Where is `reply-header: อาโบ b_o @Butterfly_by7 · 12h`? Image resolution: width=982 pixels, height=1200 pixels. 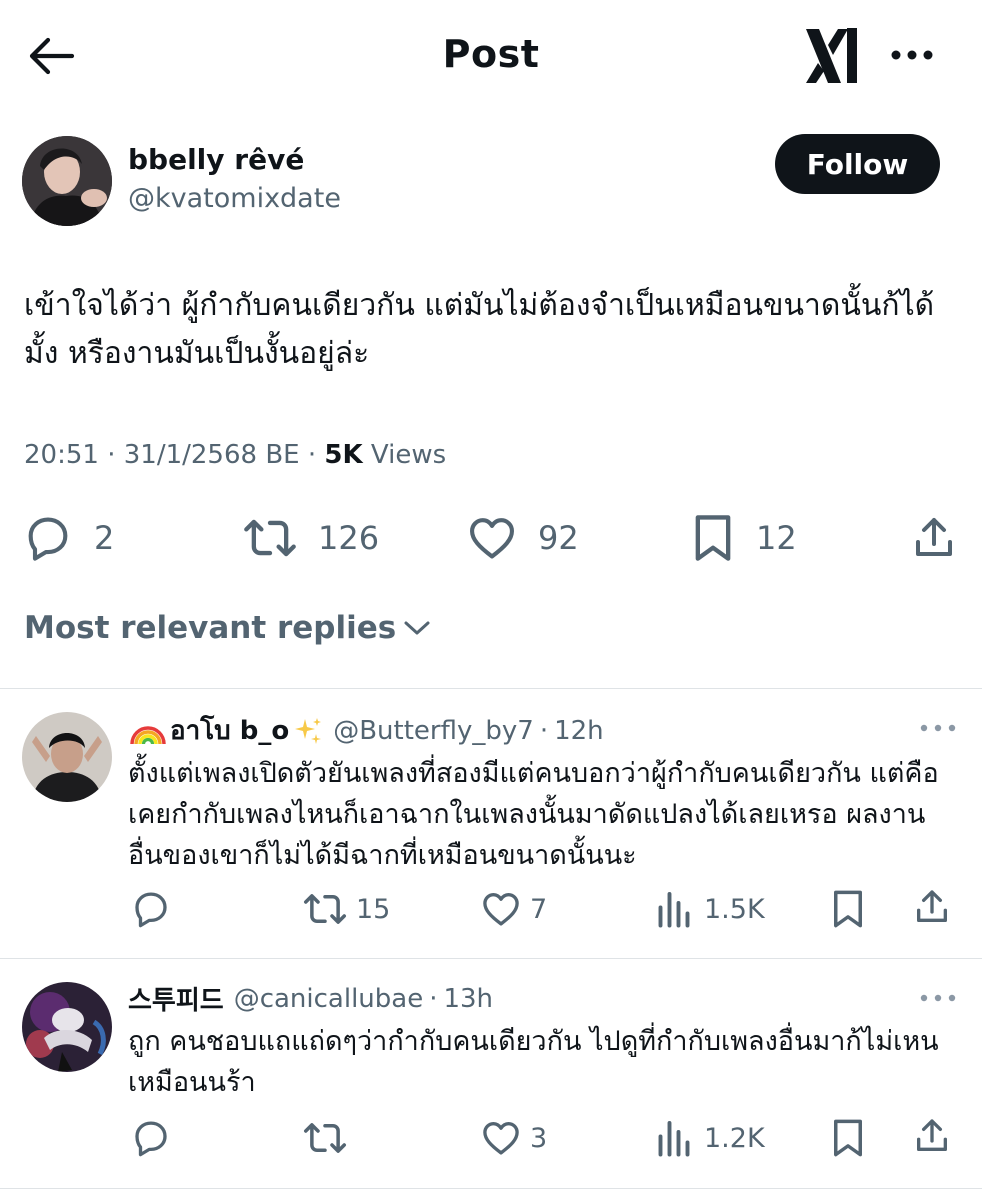 reply-header: อาโบ b_o @Butterfly_by7 · 12h is located at coordinates (366, 730).